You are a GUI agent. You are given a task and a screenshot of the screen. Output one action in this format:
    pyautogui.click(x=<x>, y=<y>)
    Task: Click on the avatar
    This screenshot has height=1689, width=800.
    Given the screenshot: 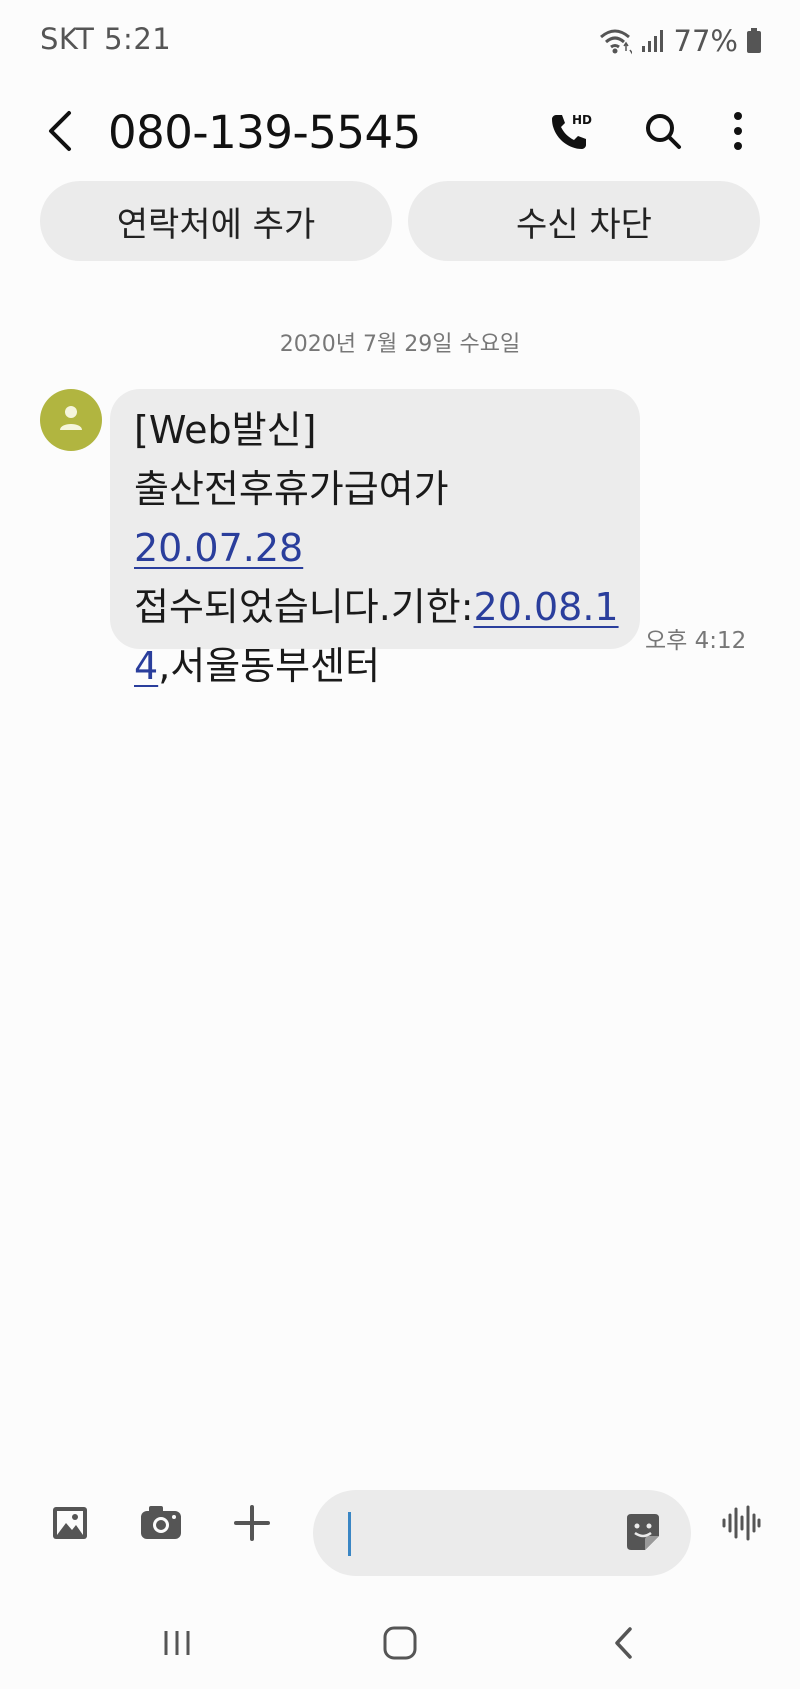 What is the action you would take?
    pyautogui.click(x=71, y=420)
    